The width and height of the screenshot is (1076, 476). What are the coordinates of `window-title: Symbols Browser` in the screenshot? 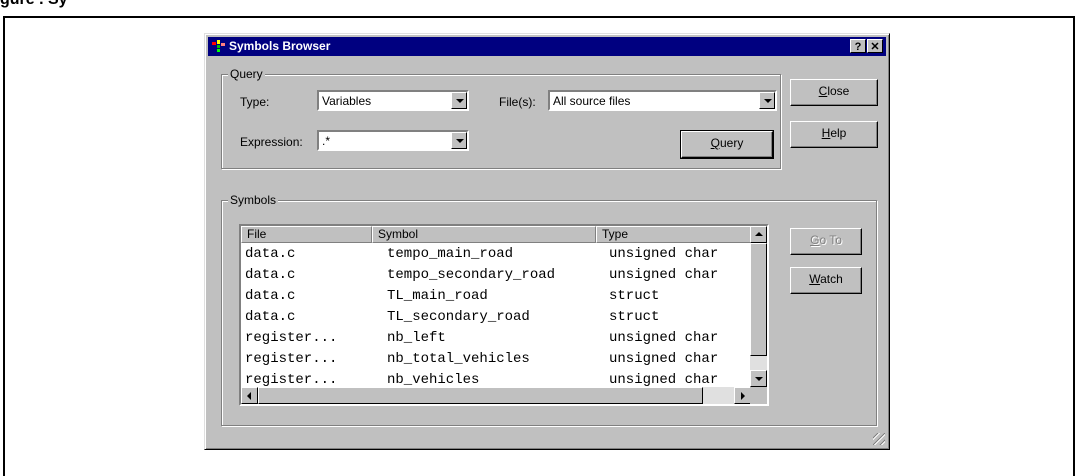 It's located at (280, 46).